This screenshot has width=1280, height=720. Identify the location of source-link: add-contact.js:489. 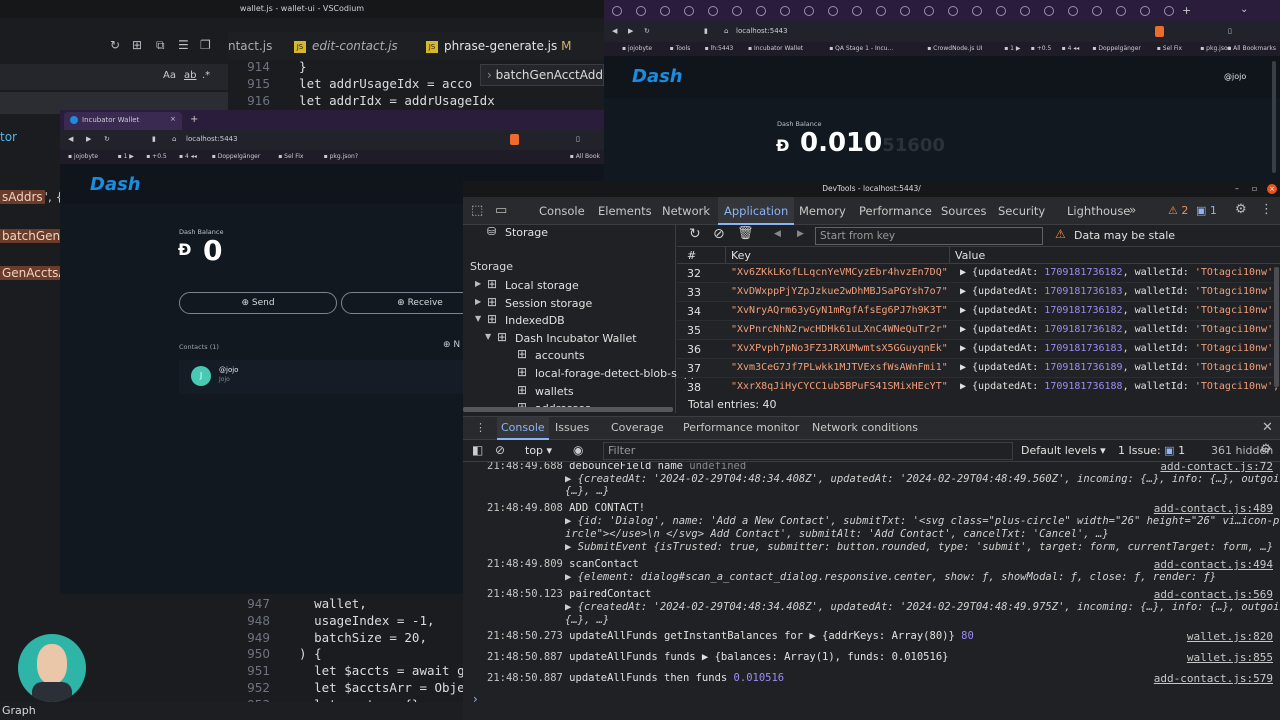
(1213, 508).